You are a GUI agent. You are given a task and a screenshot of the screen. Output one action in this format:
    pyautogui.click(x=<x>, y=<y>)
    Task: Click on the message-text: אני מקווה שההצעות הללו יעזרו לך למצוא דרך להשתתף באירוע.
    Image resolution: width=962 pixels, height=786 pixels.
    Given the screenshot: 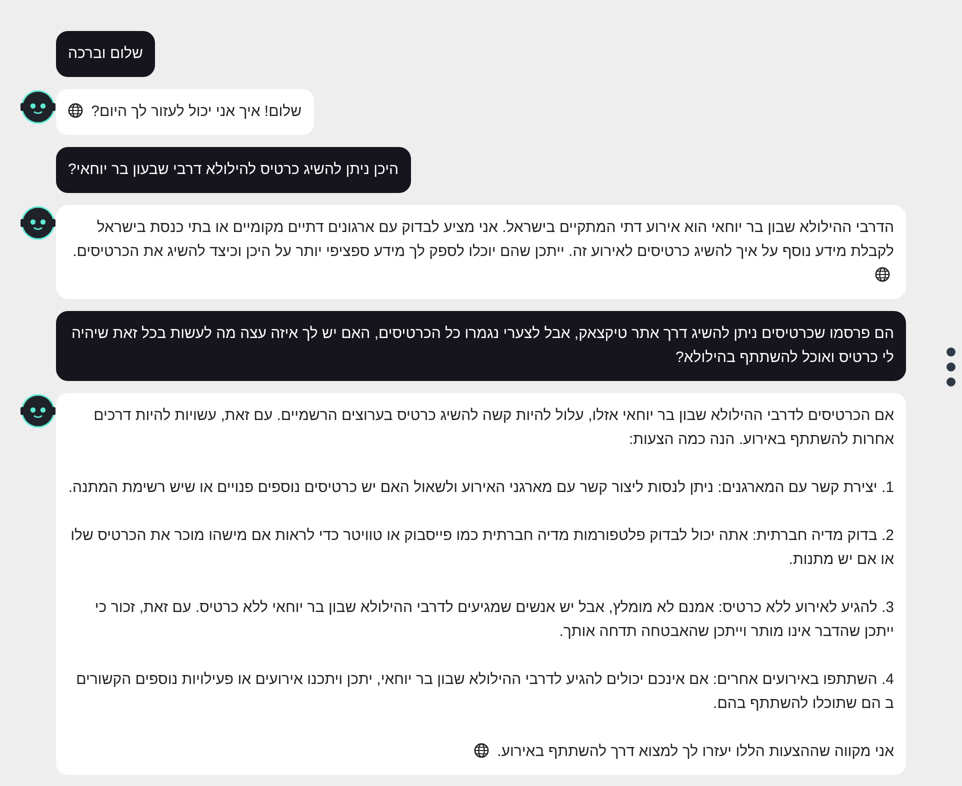 What is the action you would take?
    pyautogui.click(x=481, y=752)
    